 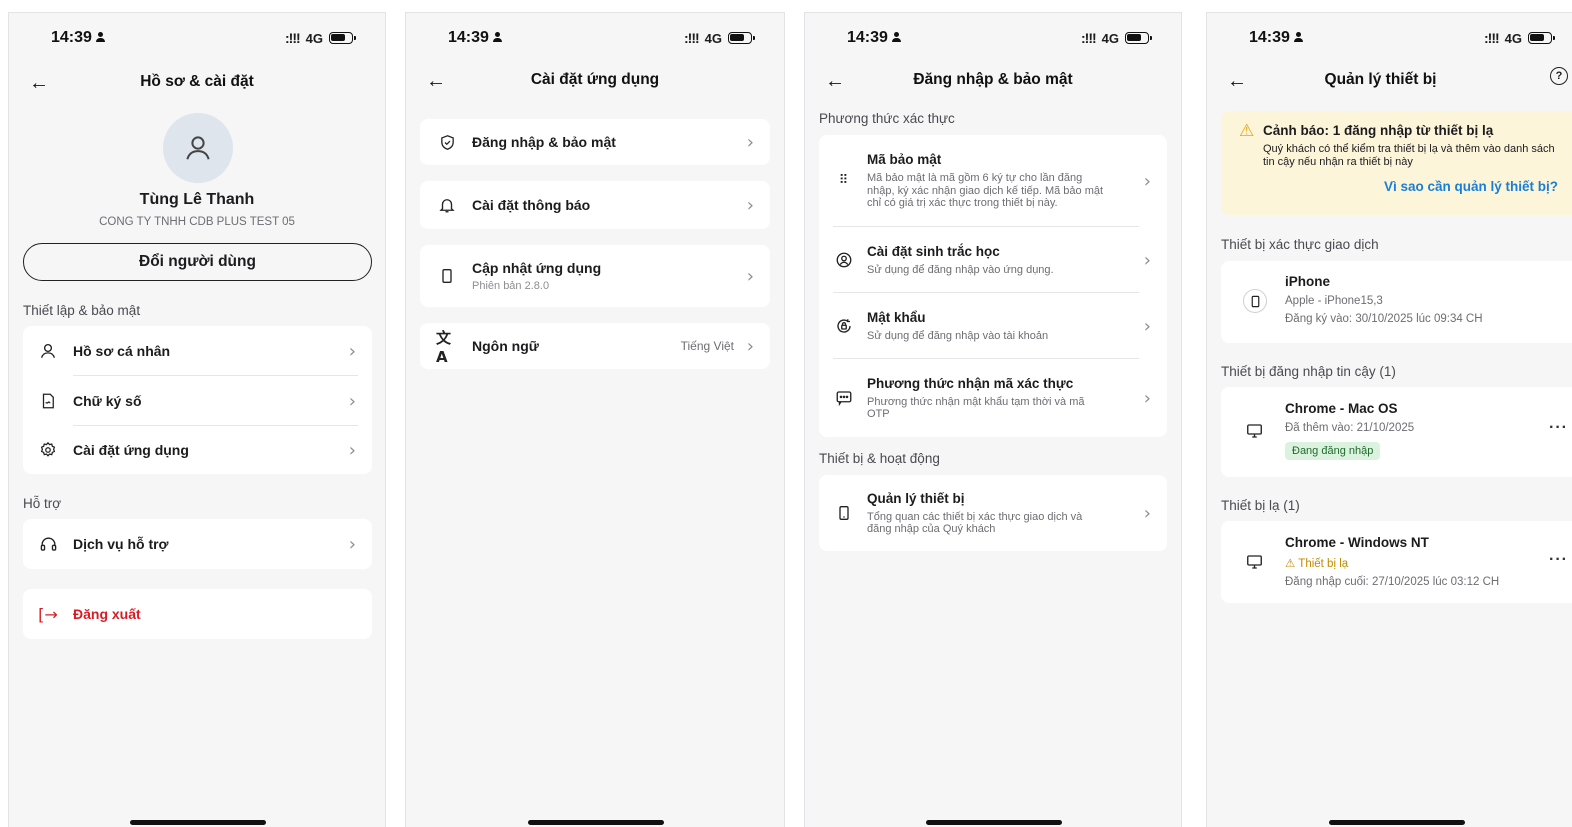 What do you see at coordinates (960, 269) in the screenshot?
I see `auth-item-desc: Sử dụng để đăng nhập vào ứng dụng.` at bounding box center [960, 269].